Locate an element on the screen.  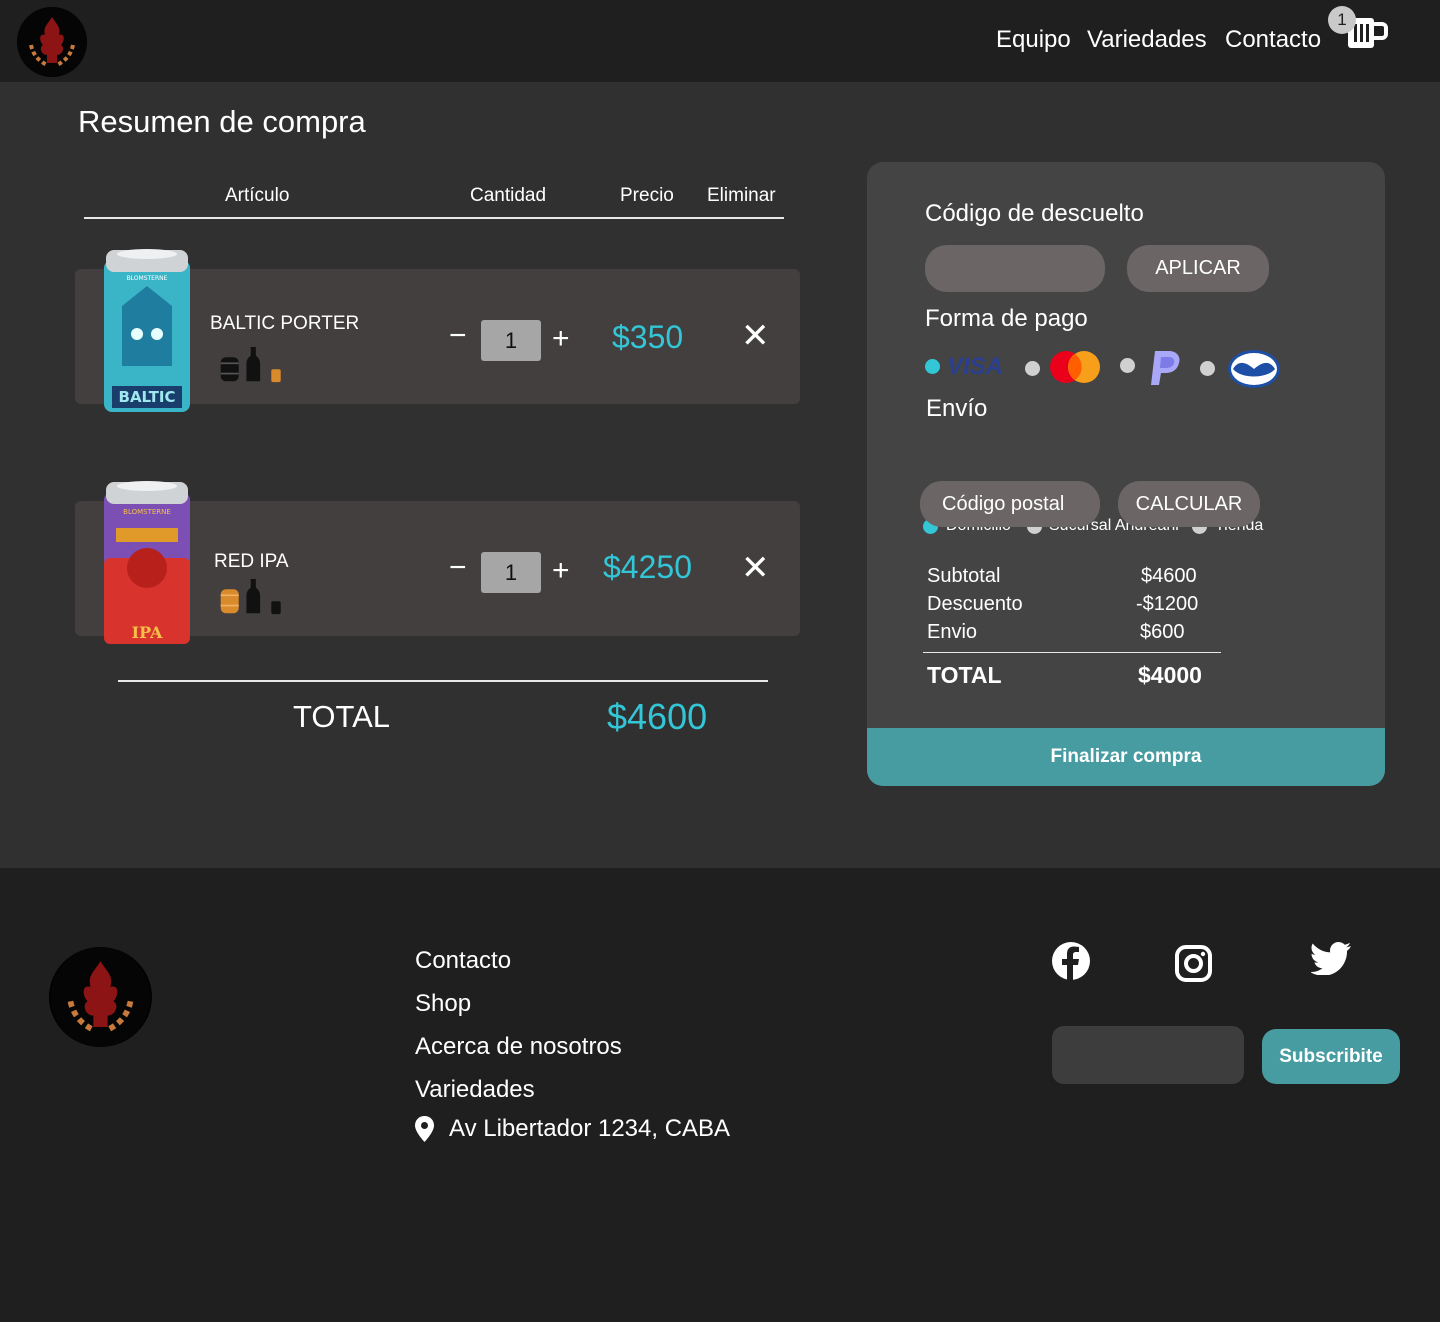
item-price: $4250 is located at coordinates (647, 567).